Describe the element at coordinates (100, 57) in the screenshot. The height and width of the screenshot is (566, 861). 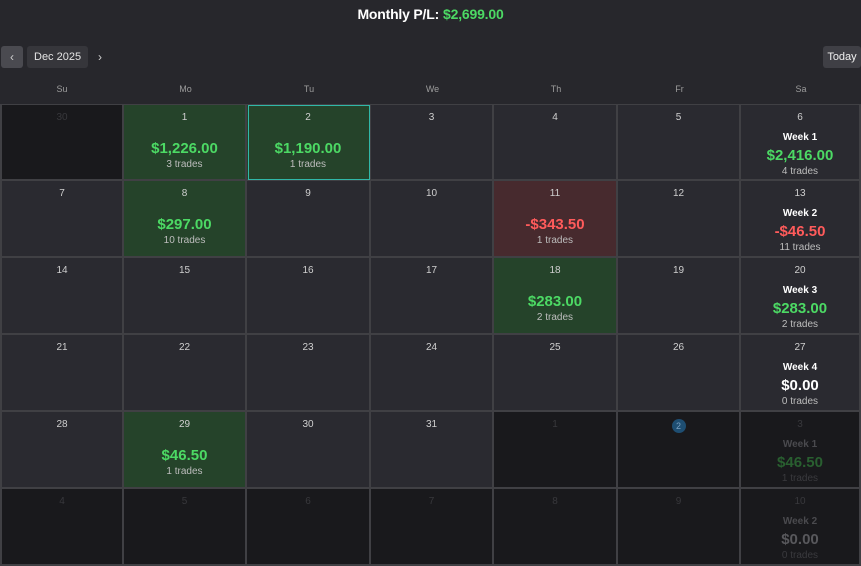
I see `next-month-button: ›` at that location.